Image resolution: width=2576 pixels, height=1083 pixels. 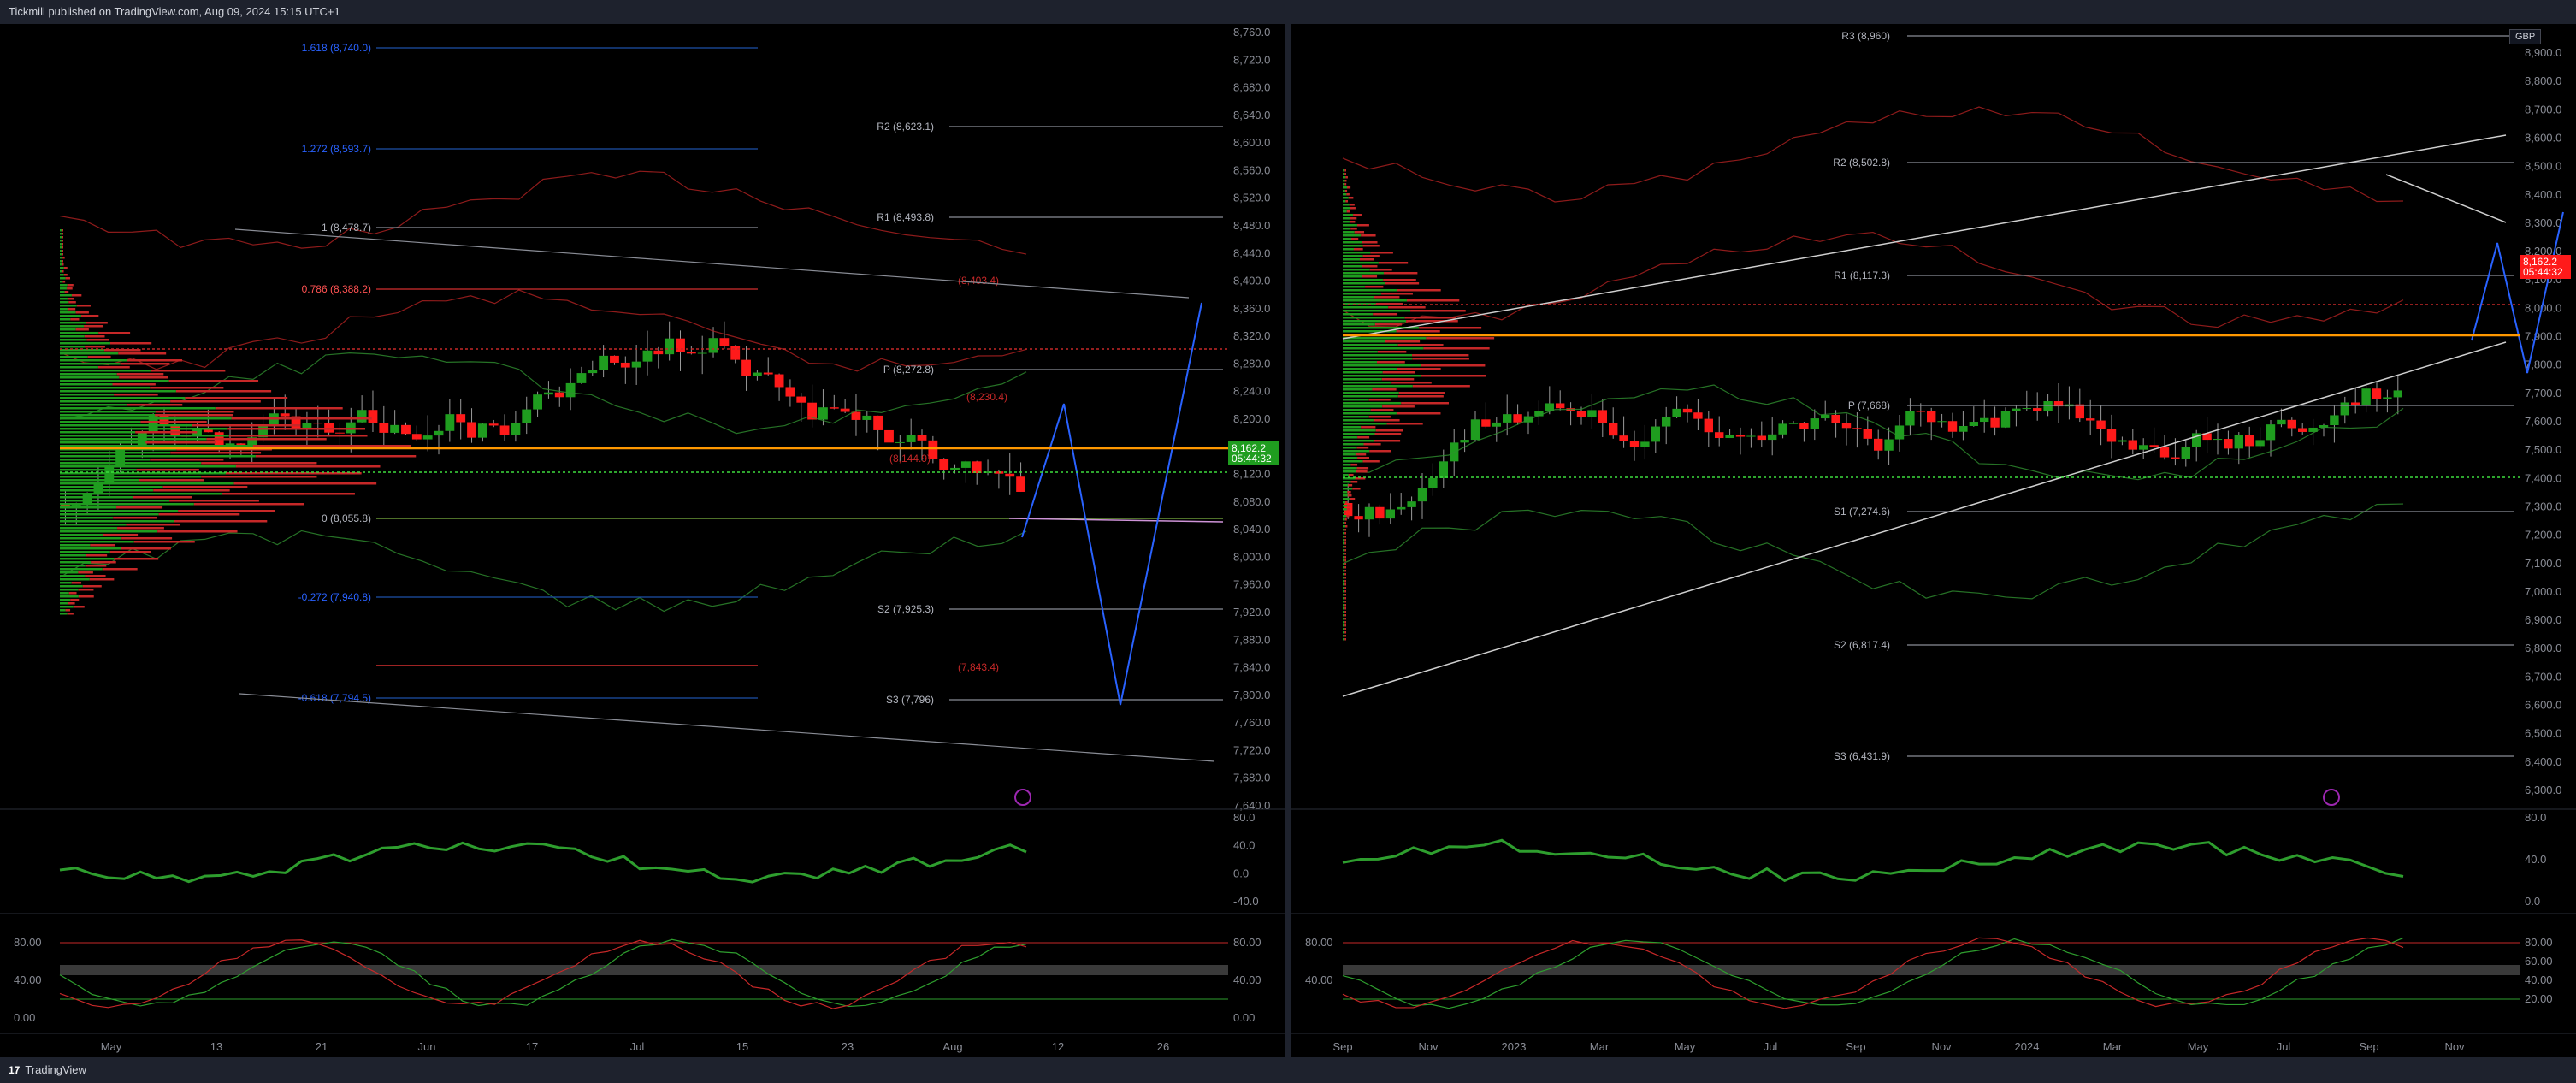 I want to click on price-axis-label: 7,960.0, so click(x=1251, y=584).